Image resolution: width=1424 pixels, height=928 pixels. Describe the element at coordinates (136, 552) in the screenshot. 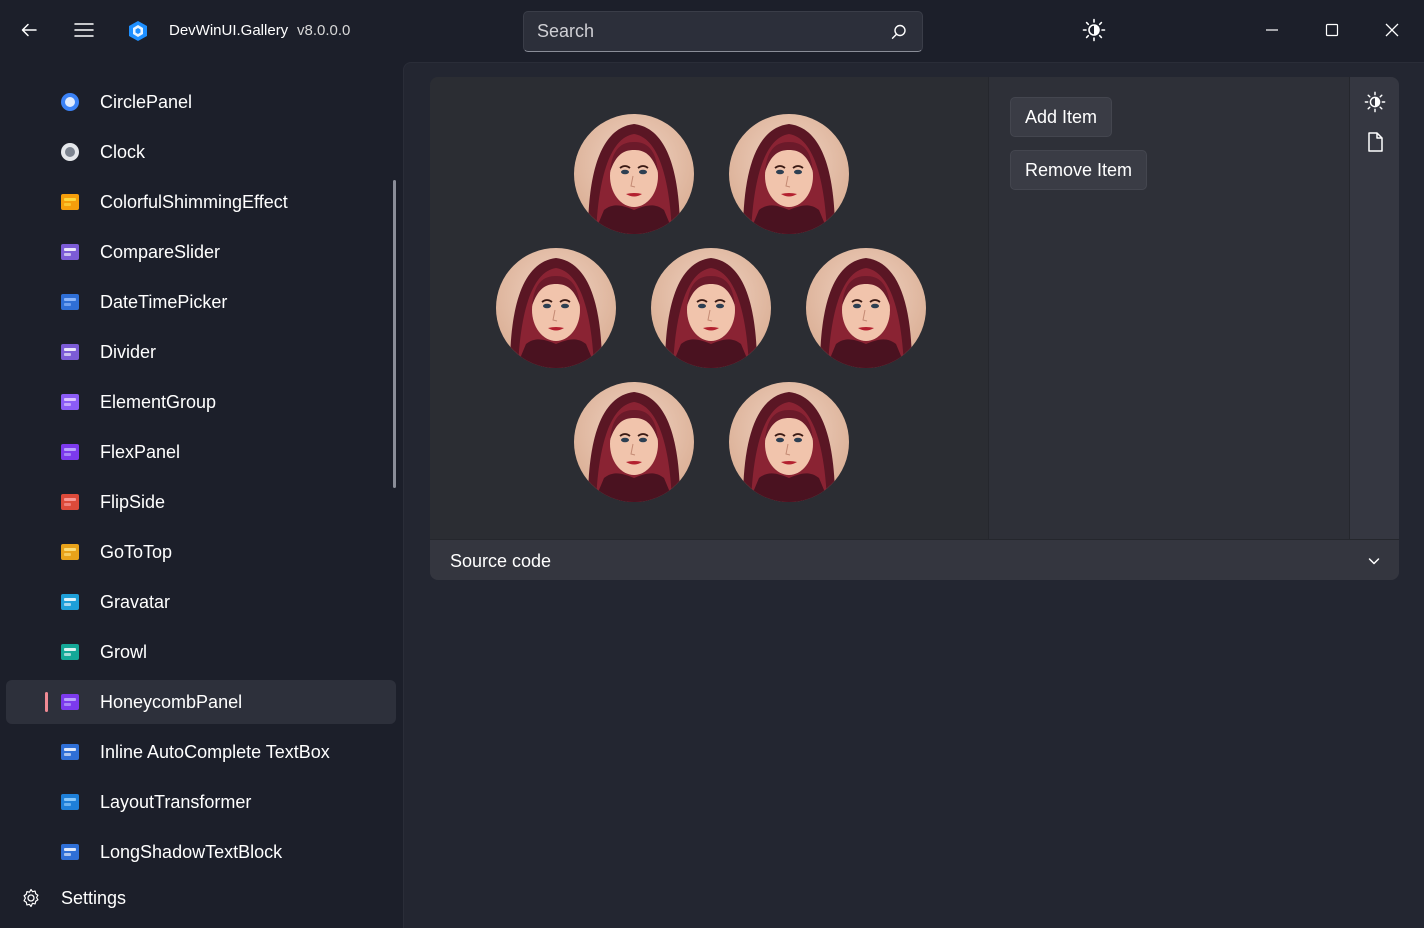

I see `sidebar-item-label: GoToTop` at that location.